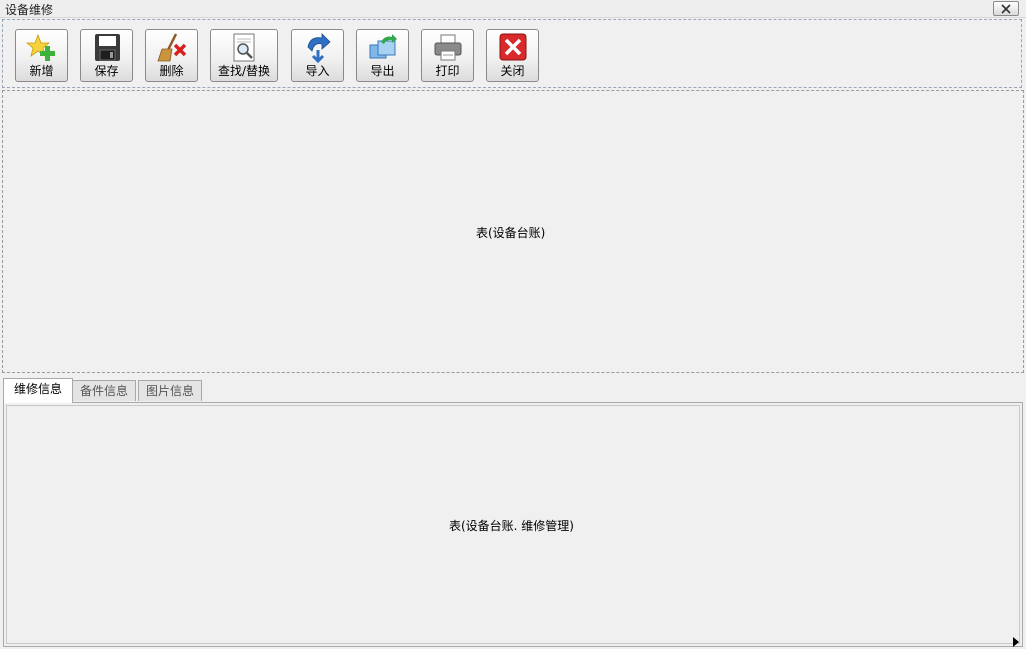 The height and width of the screenshot is (649, 1026). I want to click on toolbar: 新增 保存 删除 查找/替换 导入 导出 打印 关闭, so click(512, 53).